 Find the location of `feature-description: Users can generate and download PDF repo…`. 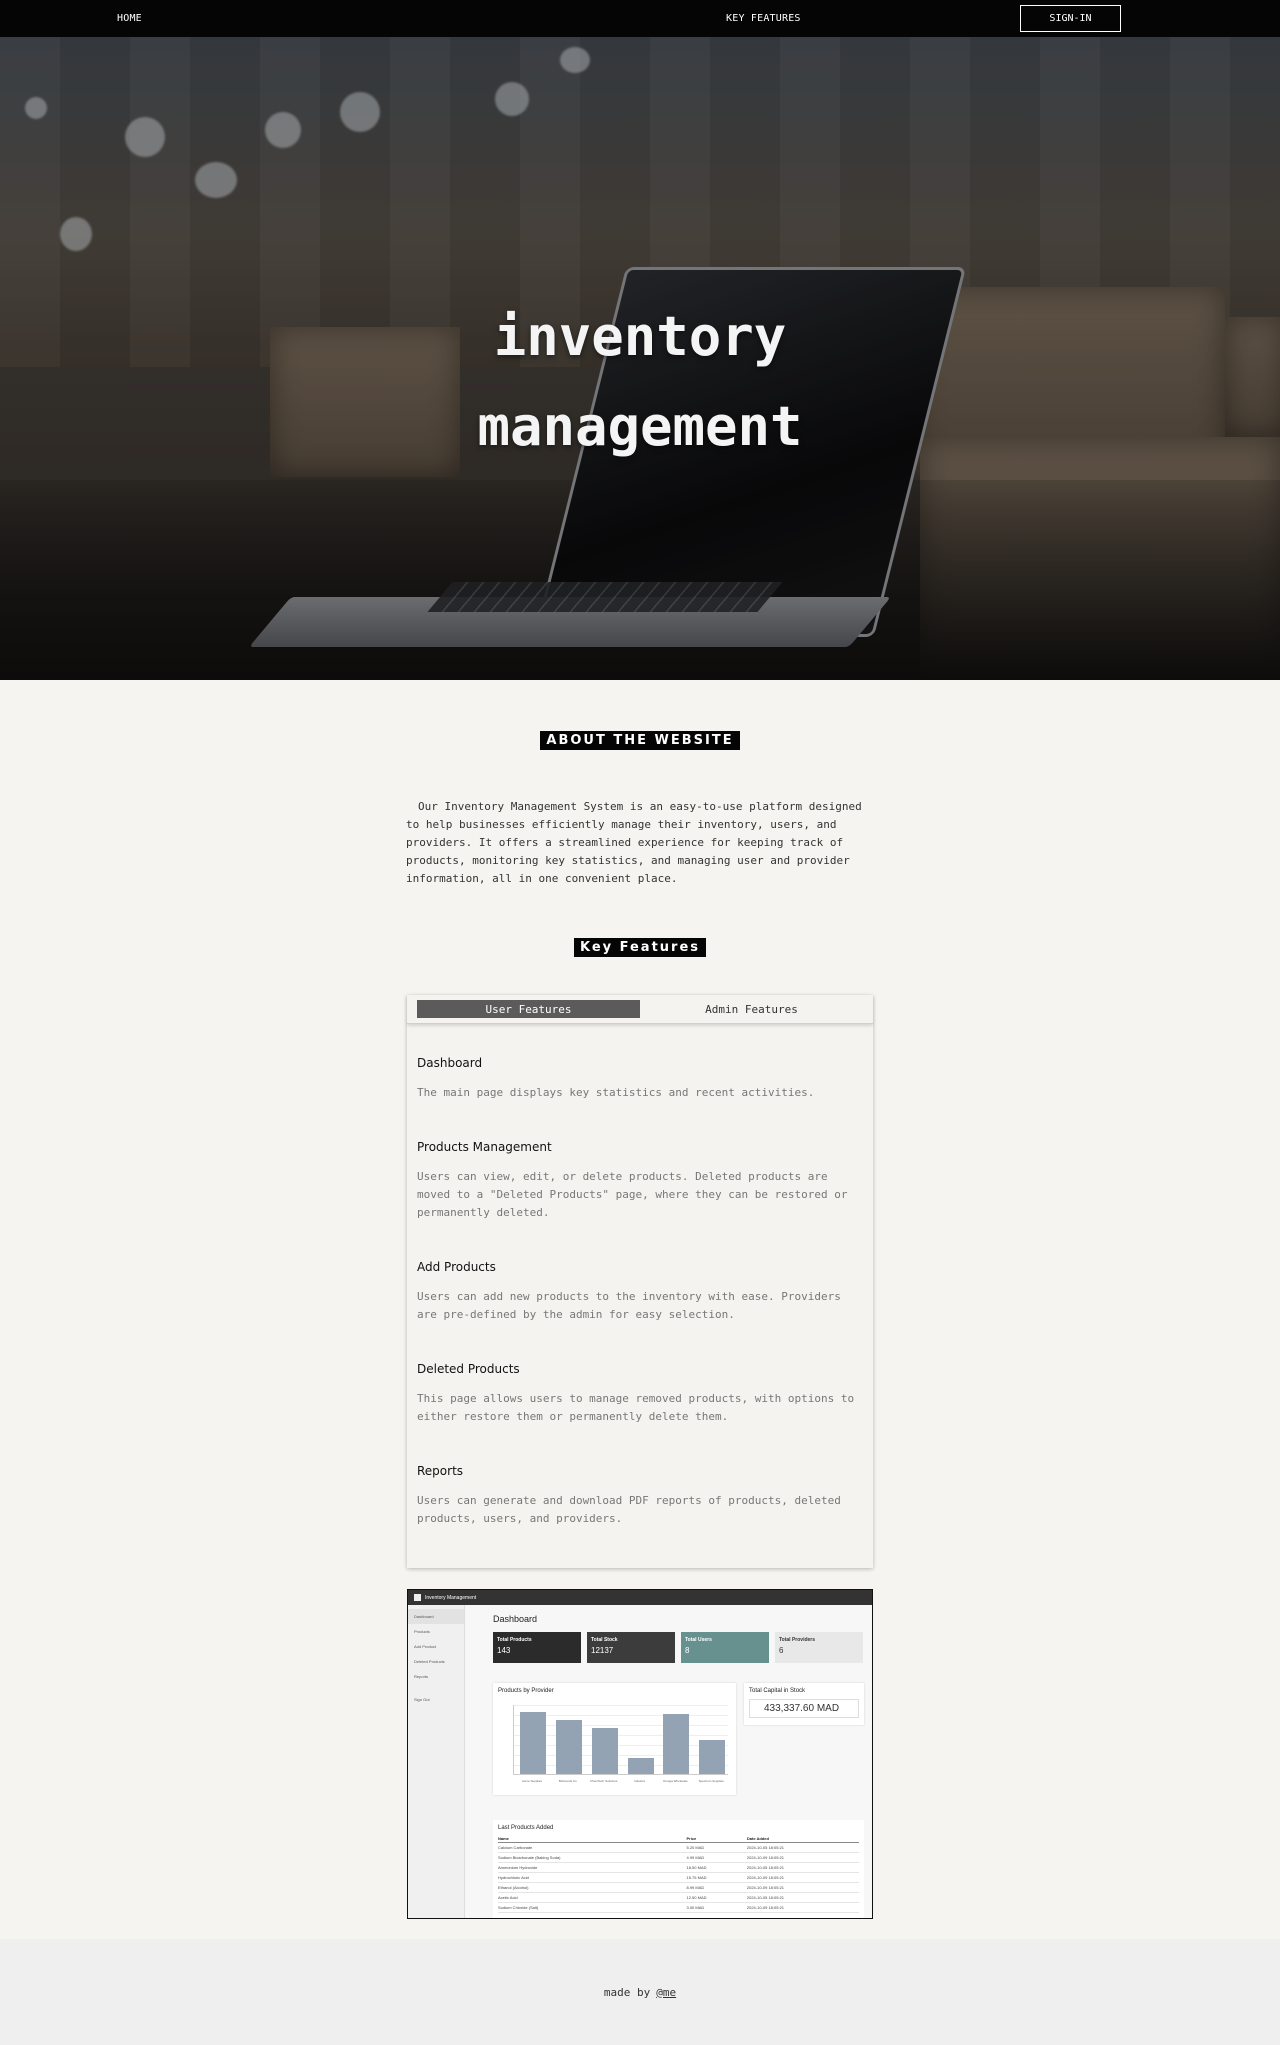

feature-description: Users can generate and download PDF repo… is located at coordinates (629, 1509).